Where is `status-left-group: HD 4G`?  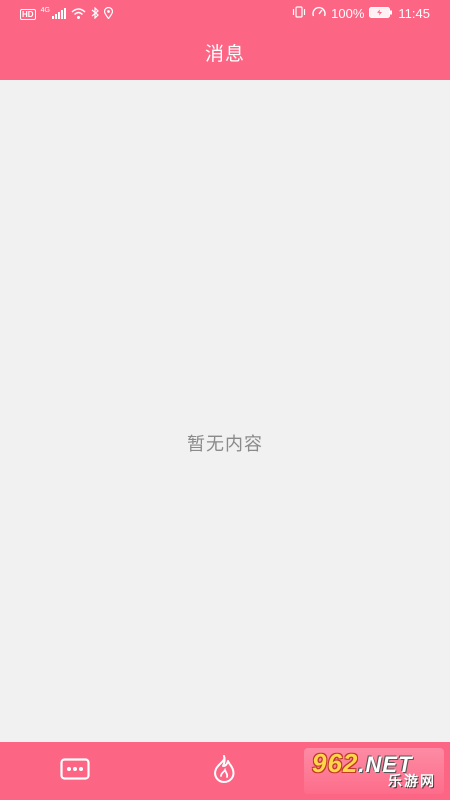 status-left-group: HD 4G is located at coordinates (67, 14).